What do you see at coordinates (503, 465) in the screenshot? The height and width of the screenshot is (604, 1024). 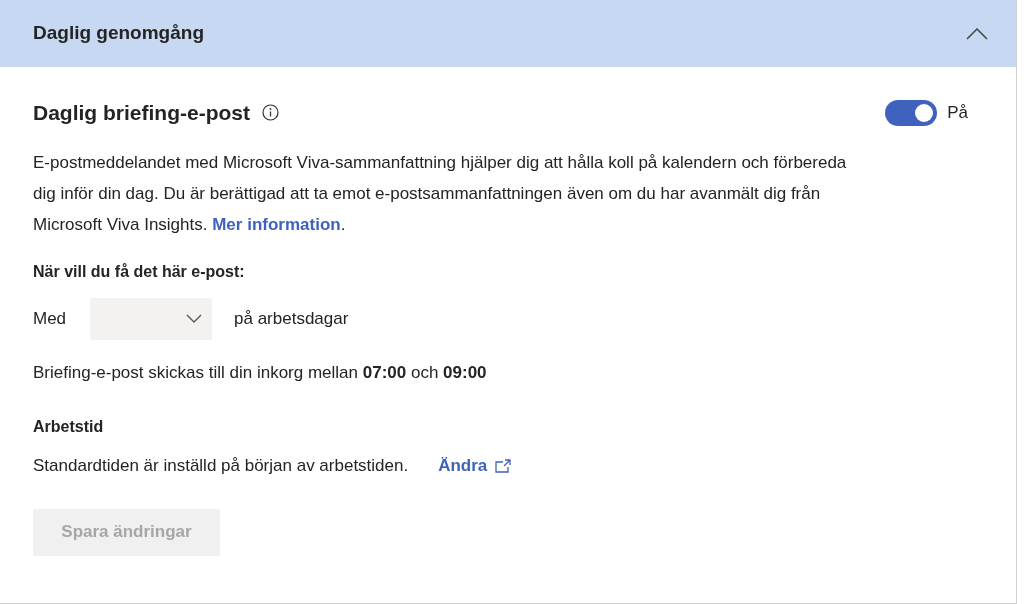 I see `external-link-icon` at bounding box center [503, 465].